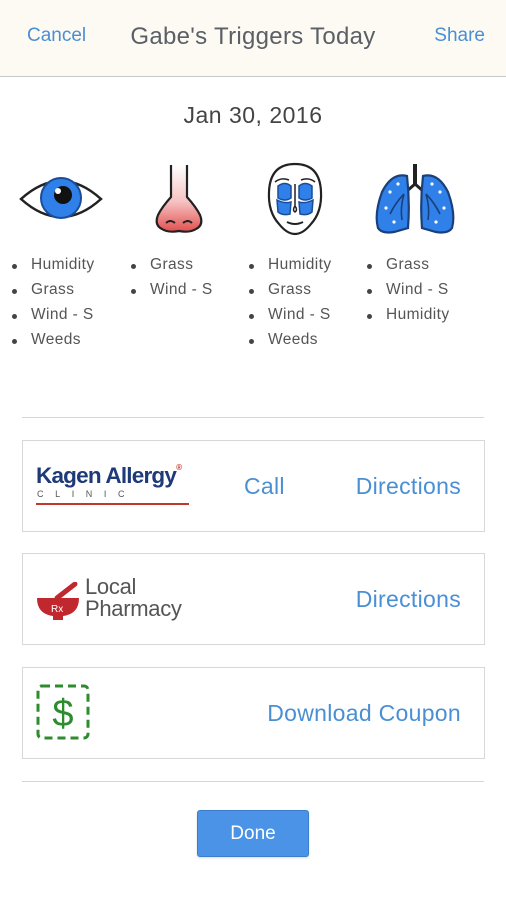  Describe the element at coordinates (253, 599) in the screenshot. I see `pharmacy-card: Rx Local Pharmacy Directions` at that location.